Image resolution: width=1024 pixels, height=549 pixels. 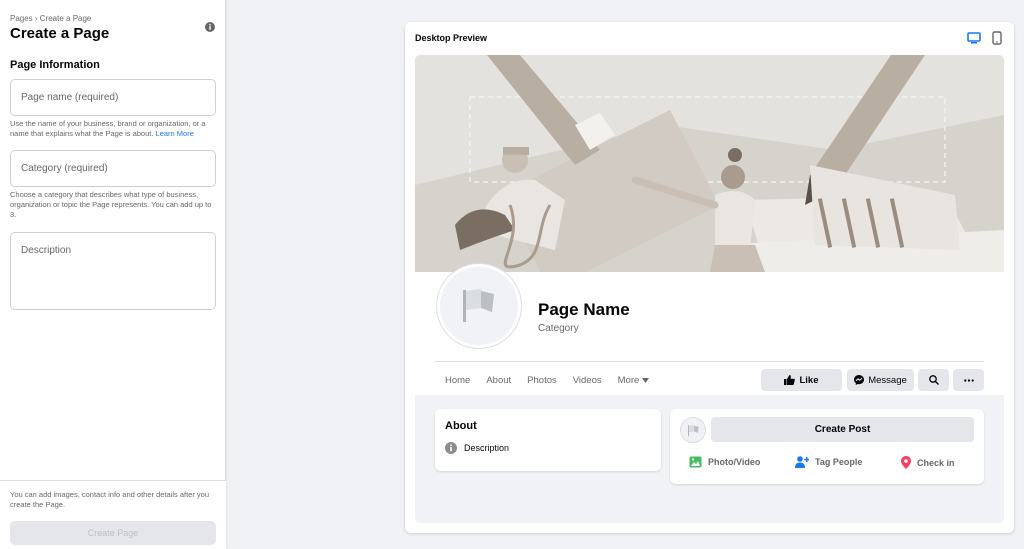 What do you see at coordinates (50, 18) in the screenshot?
I see `breadcrumb: Pages › Create a Page` at bounding box center [50, 18].